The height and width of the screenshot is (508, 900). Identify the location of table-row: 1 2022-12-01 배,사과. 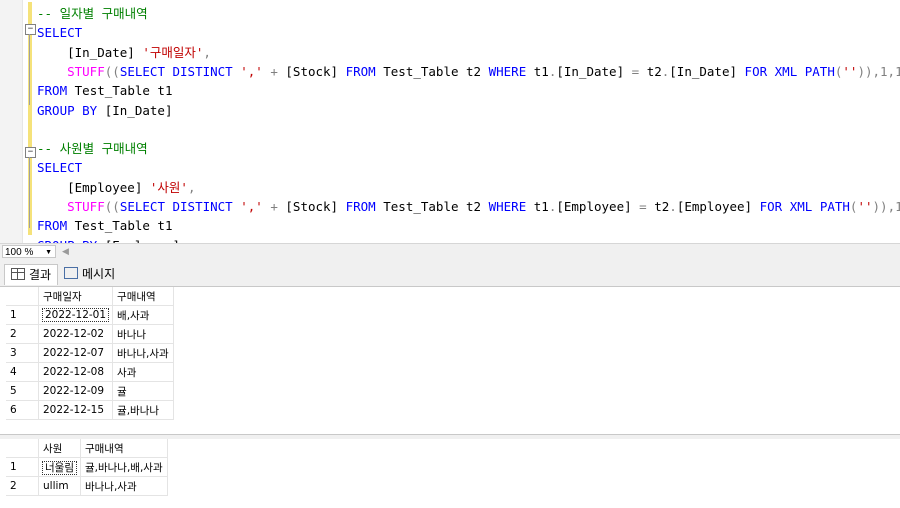
(90, 315).